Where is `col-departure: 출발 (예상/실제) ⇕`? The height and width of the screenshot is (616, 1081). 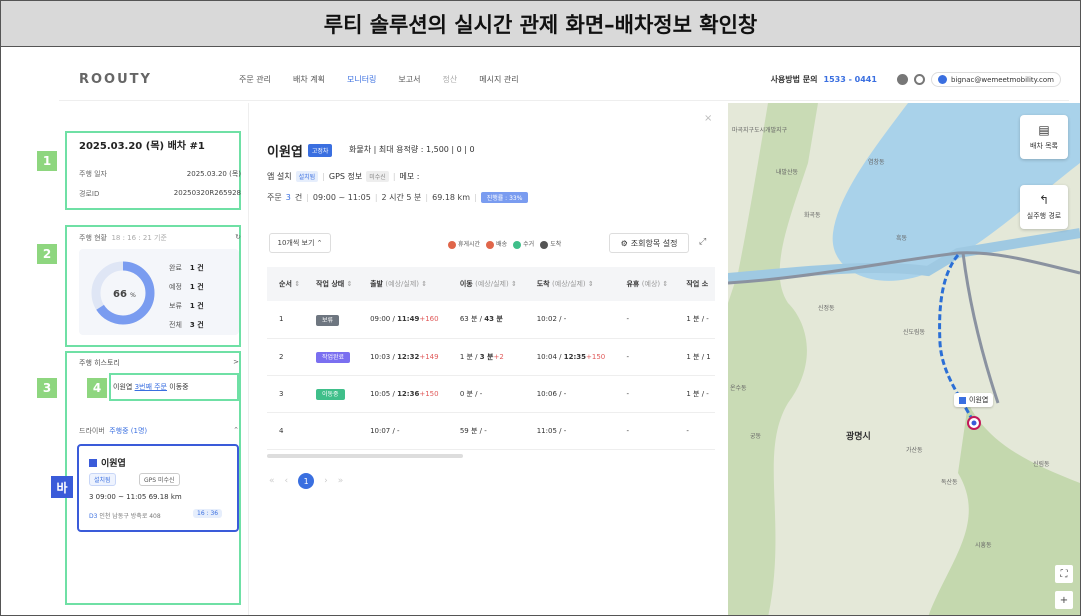 col-departure: 출발 (예상/실제) ⇕ is located at coordinates (403, 284).